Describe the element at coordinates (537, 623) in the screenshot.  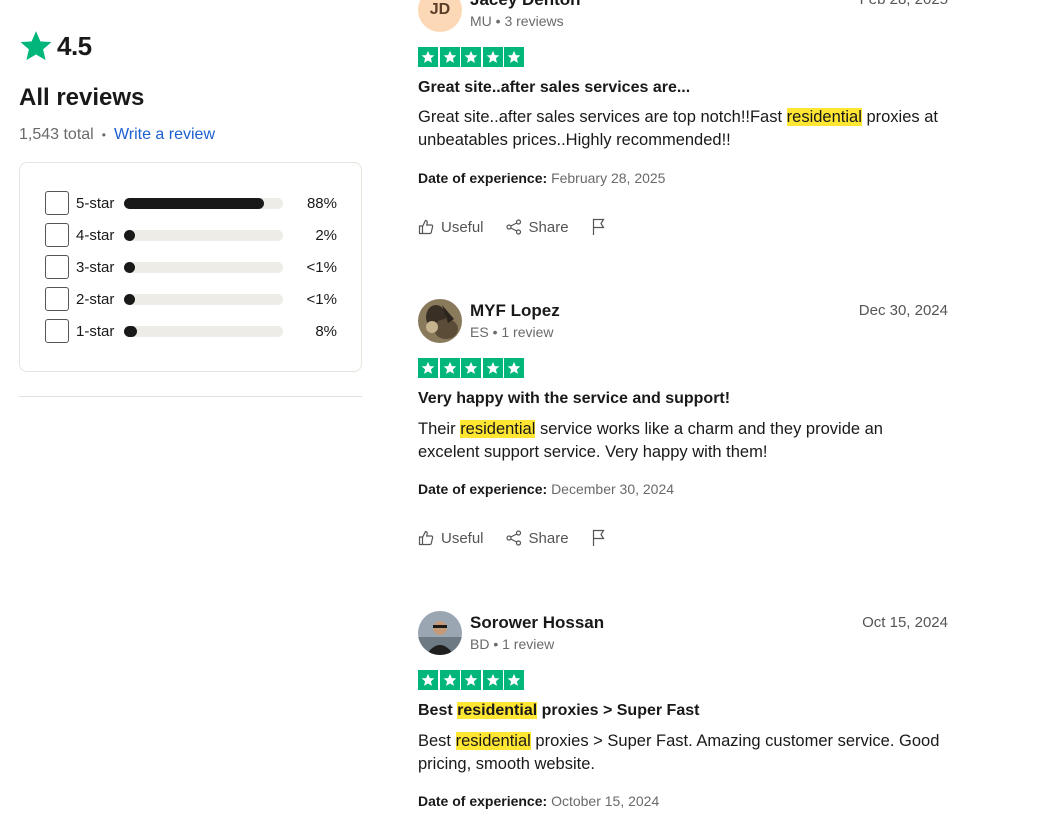
I see `reviewer-name: Sorower Hossan` at that location.